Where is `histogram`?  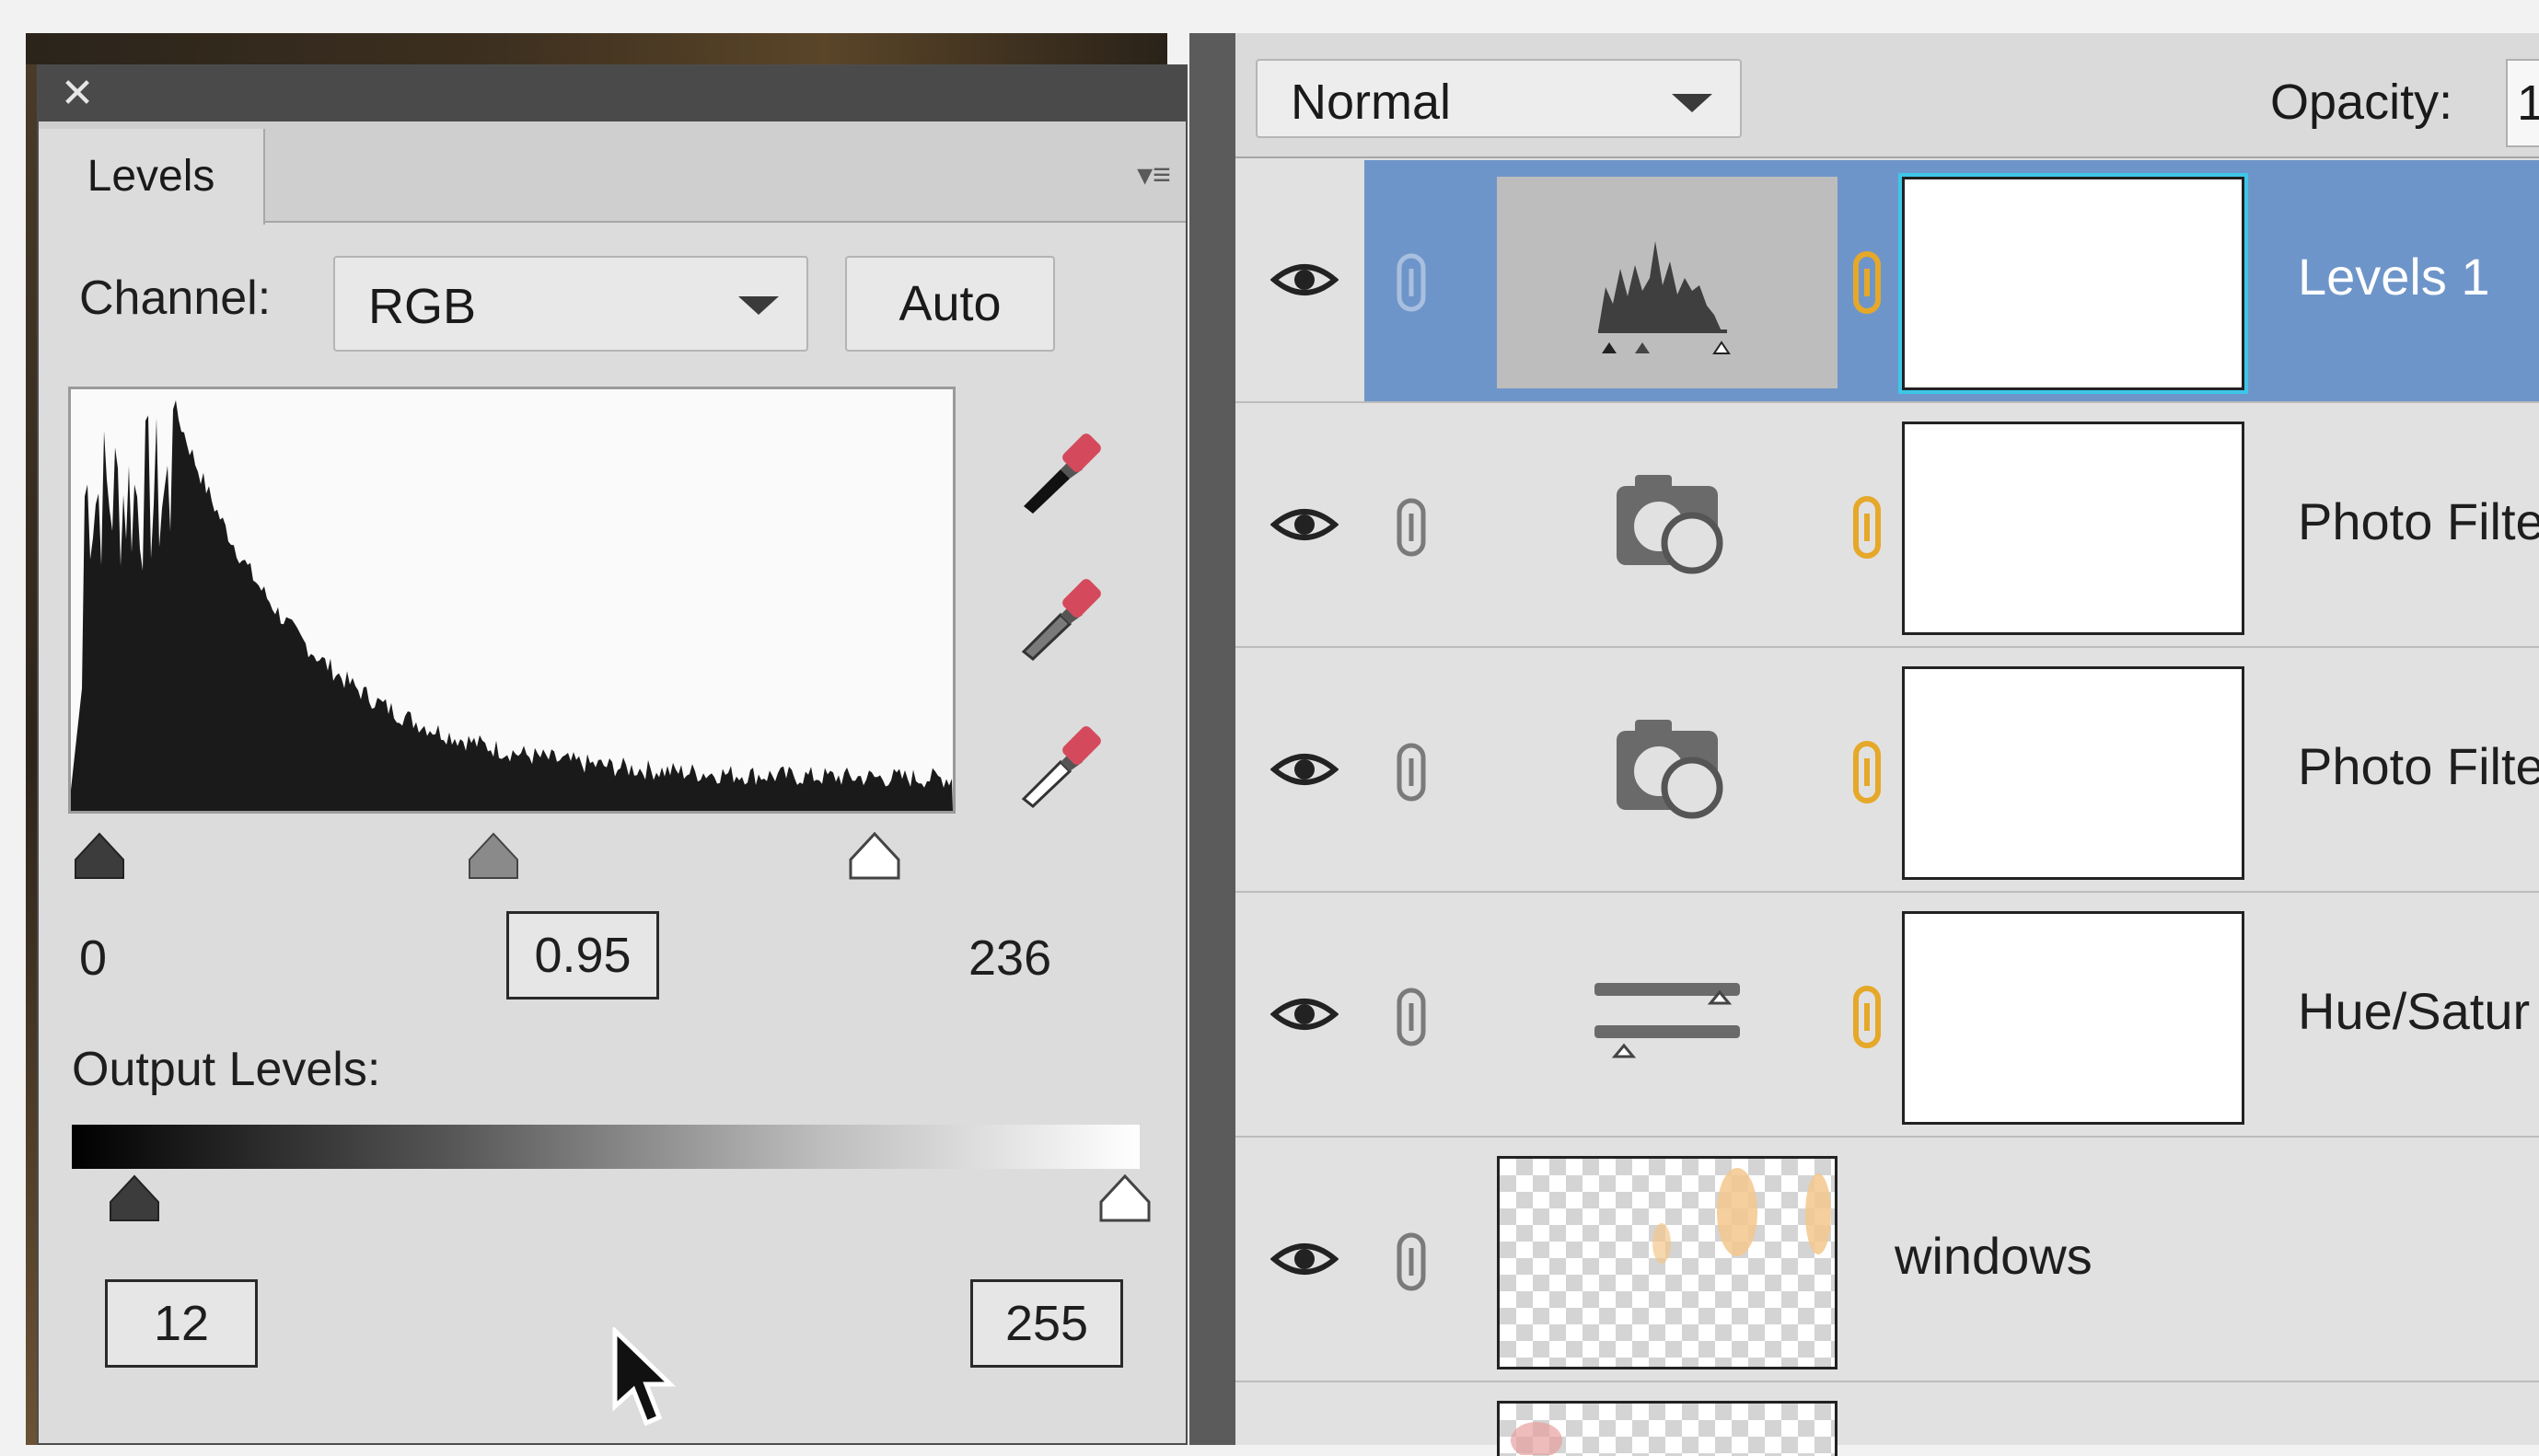
histogram is located at coordinates (512, 600).